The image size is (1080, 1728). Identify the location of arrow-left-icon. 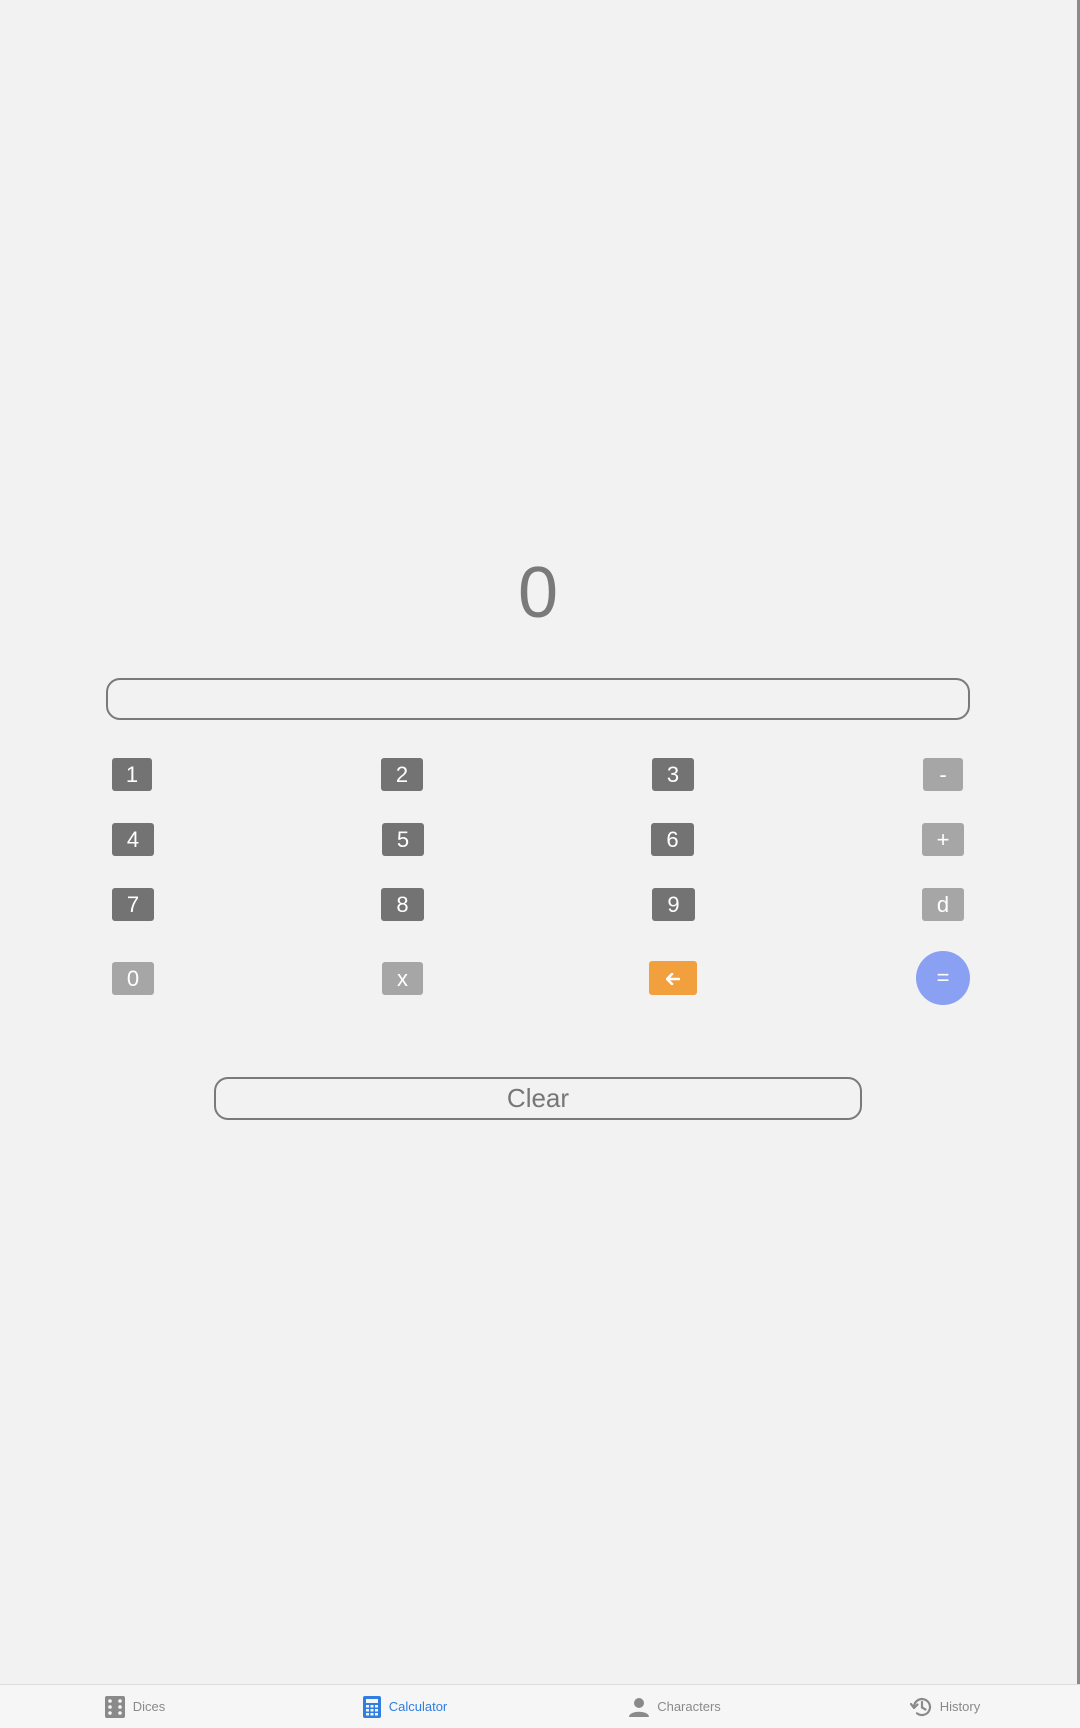
(673, 978).